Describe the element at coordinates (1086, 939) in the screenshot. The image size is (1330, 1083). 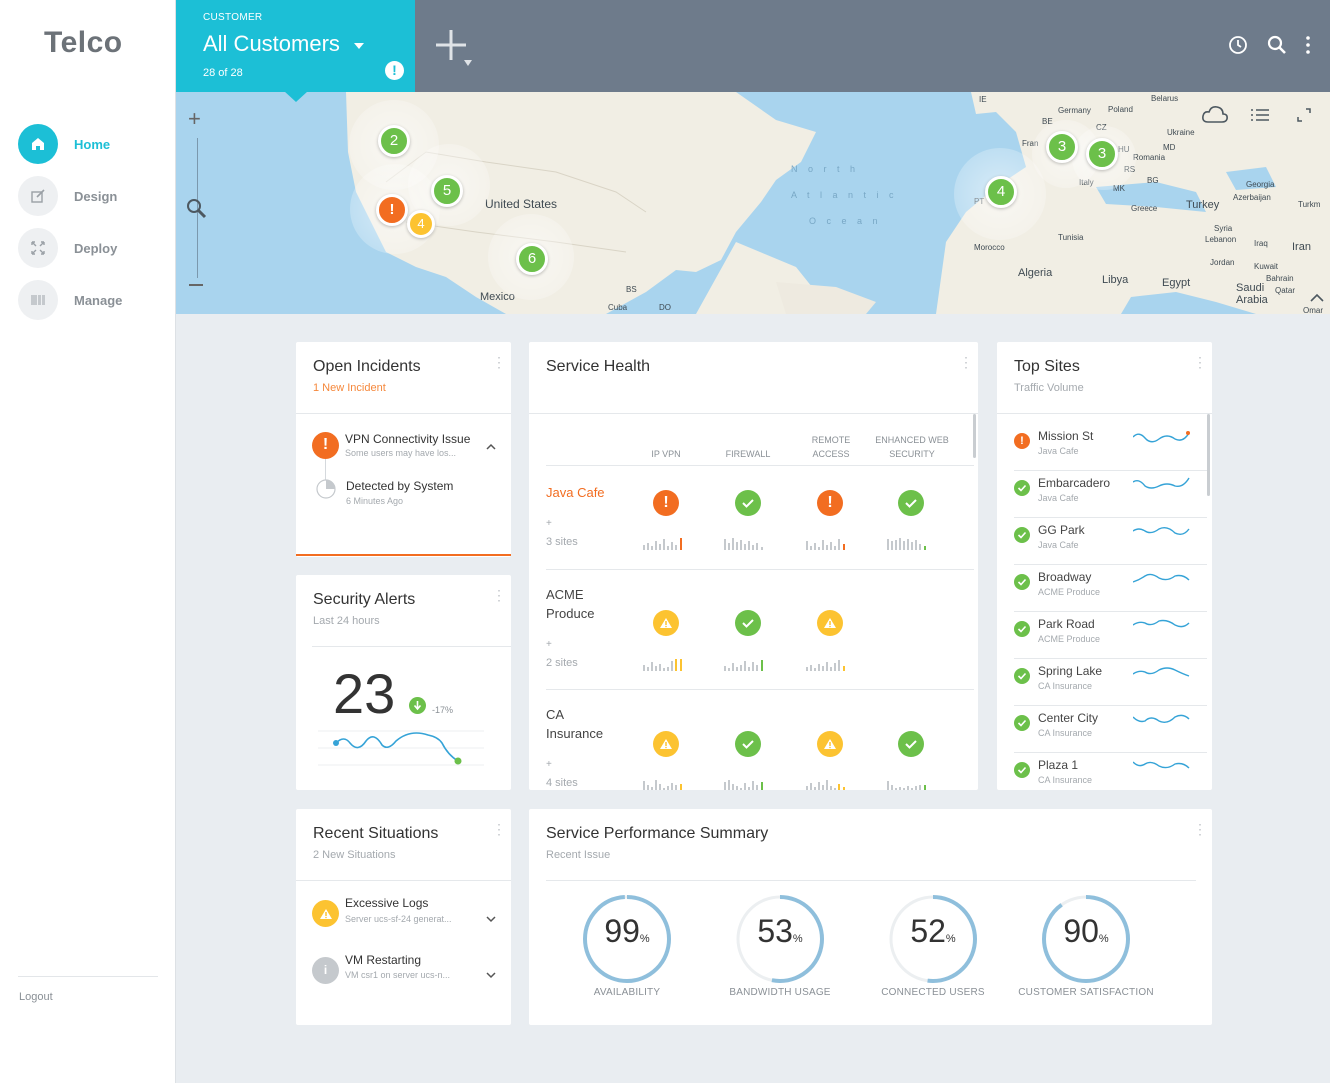
I see `gauge-customer-satisfaction: 90%` at that location.